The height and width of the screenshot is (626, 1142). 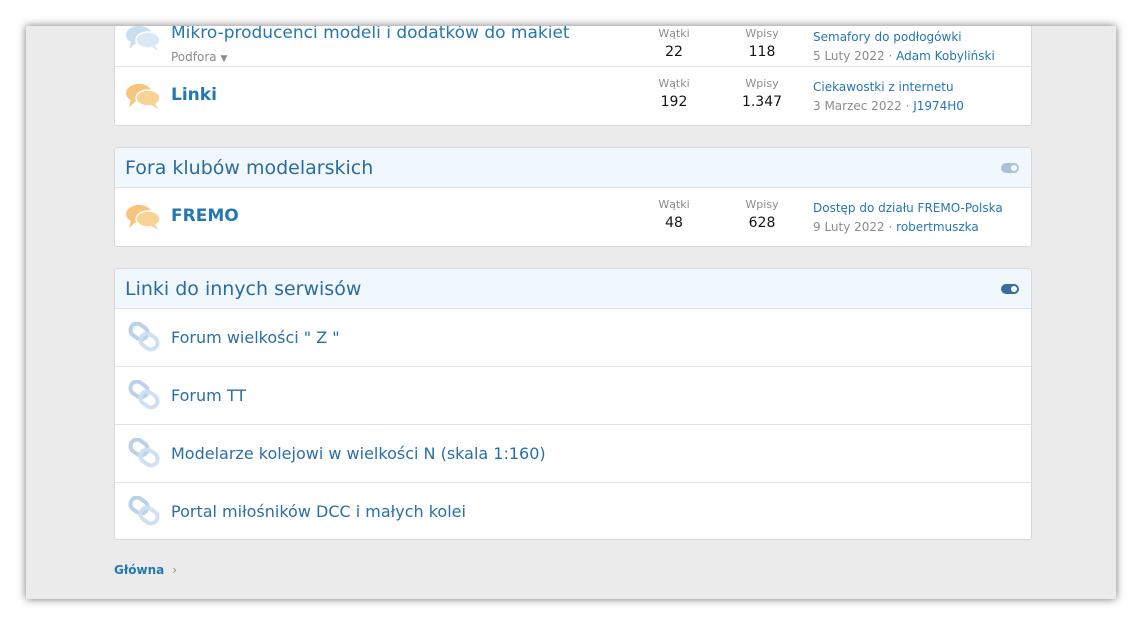 I want to click on subforums-label: Podfora, so click(x=194, y=57).